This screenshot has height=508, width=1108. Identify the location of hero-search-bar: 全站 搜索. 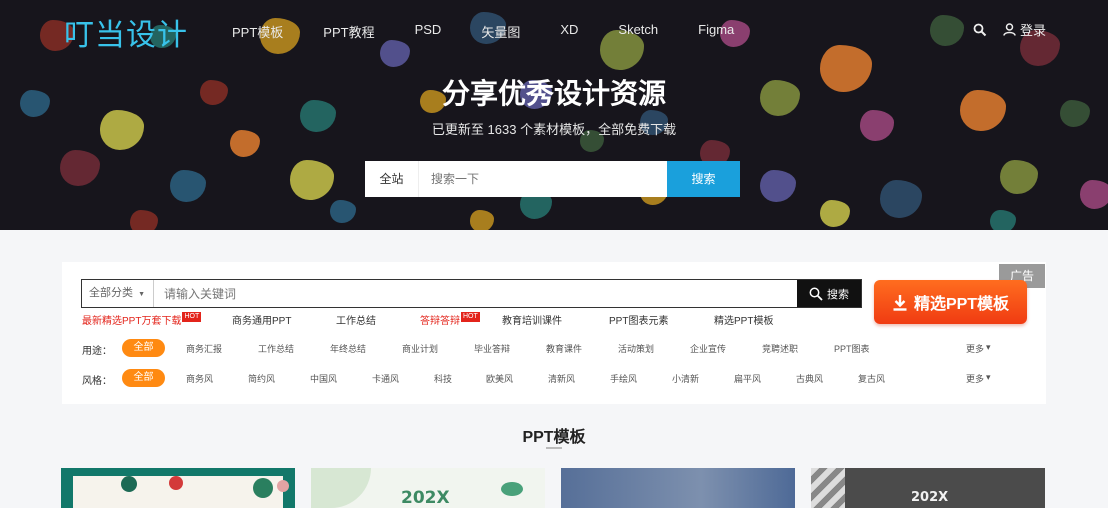
(552, 179).